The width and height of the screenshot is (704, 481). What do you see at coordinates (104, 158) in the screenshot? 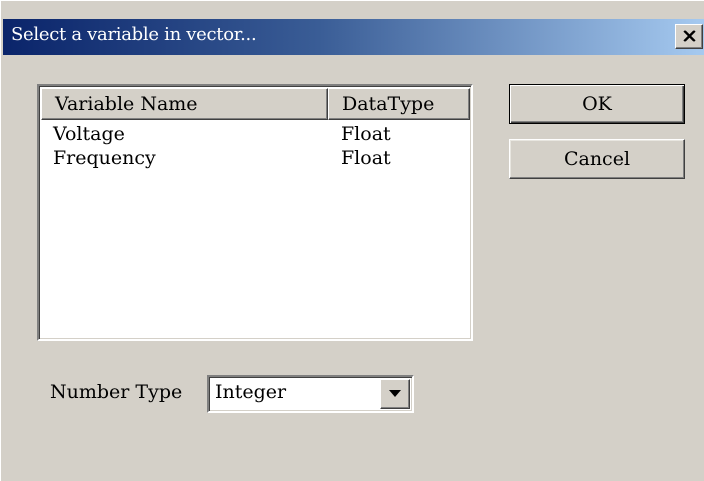
I see `variable-name: Frequency` at bounding box center [104, 158].